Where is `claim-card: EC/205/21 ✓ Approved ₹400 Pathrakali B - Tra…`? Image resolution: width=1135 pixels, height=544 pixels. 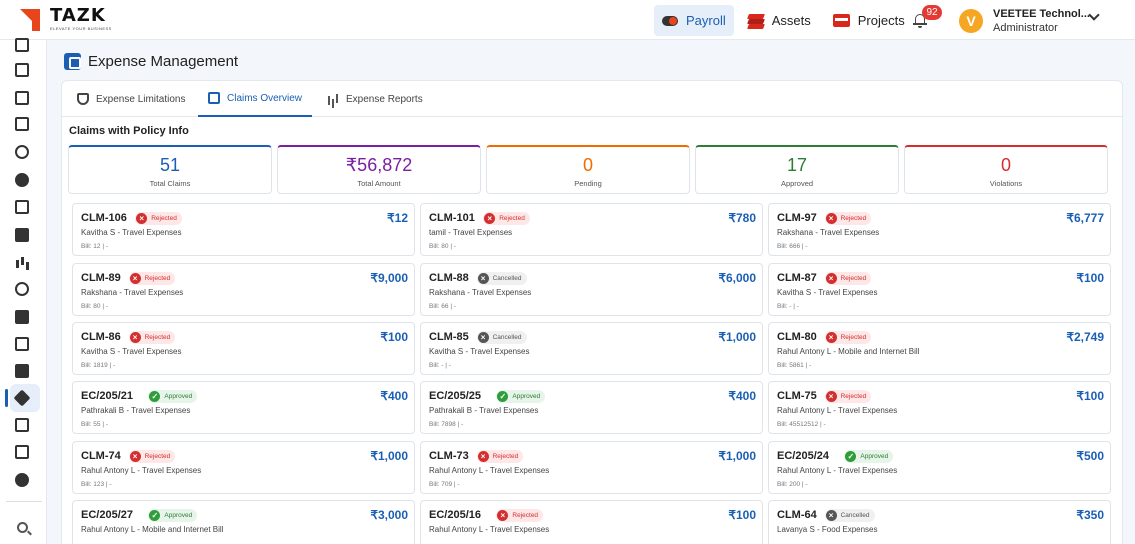
claim-card: EC/205/21 ✓ Approved ₹400 Pathrakali B - Tra… is located at coordinates (243, 407).